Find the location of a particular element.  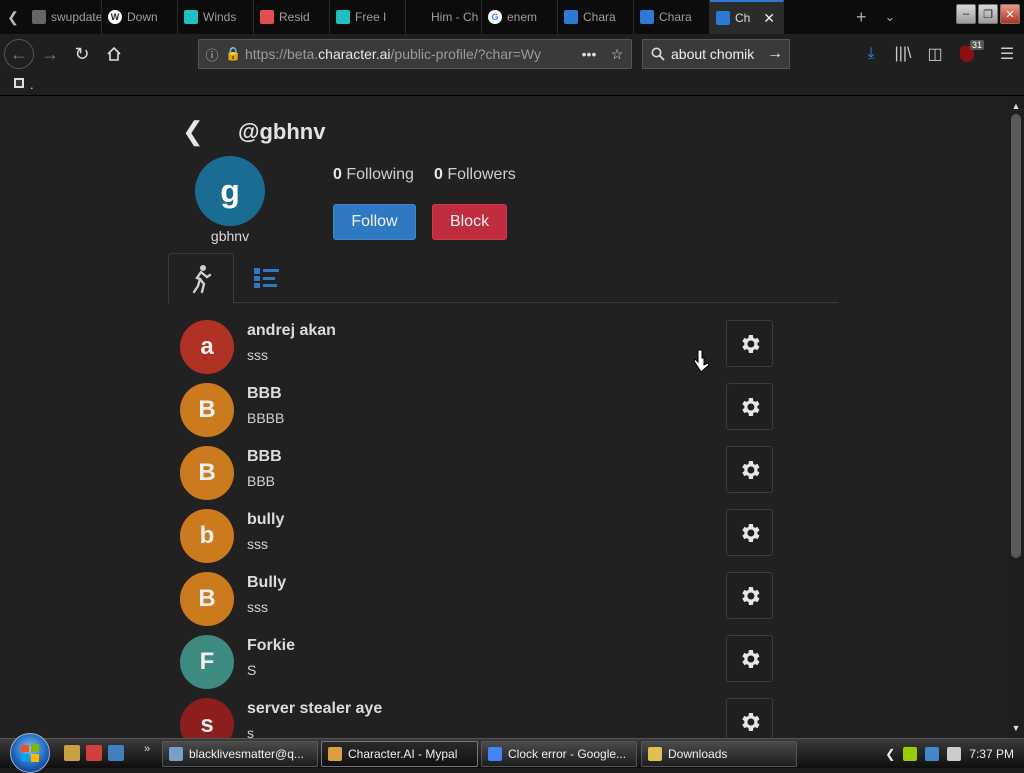

tray-volume-icon is located at coordinates (954, 754).